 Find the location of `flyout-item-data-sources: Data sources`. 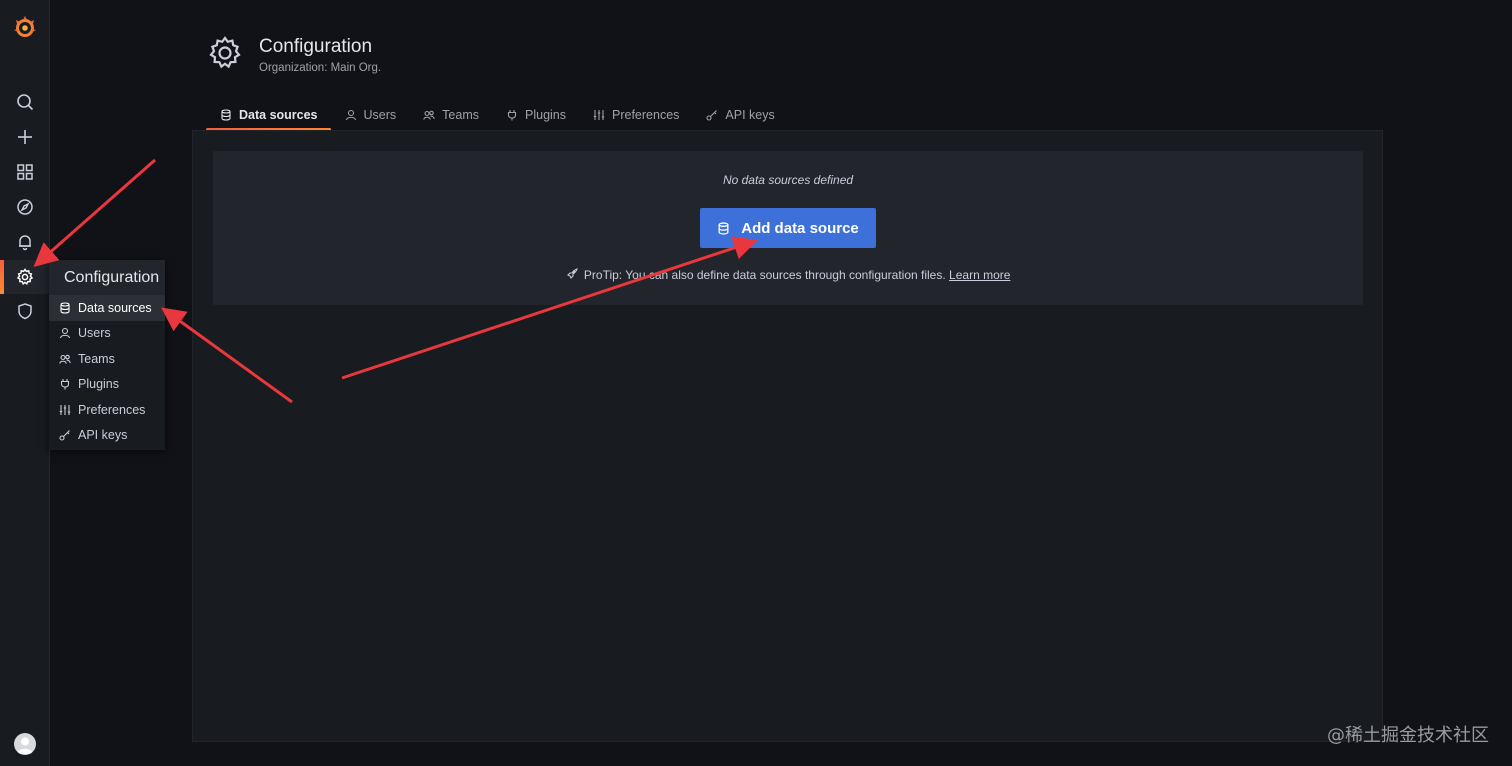

flyout-item-data-sources: Data sources is located at coordinates (107, 308).